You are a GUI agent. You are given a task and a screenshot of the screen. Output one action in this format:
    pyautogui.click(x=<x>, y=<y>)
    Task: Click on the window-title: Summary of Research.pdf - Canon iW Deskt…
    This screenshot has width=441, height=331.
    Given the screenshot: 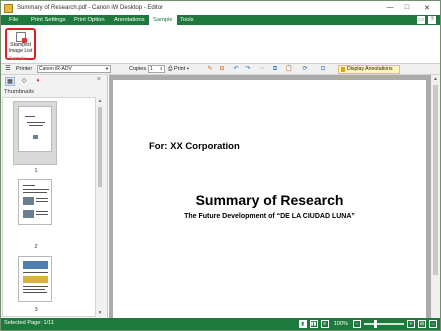 What is the action you would take?
    pyautogui.click(x=90, y=8)
    